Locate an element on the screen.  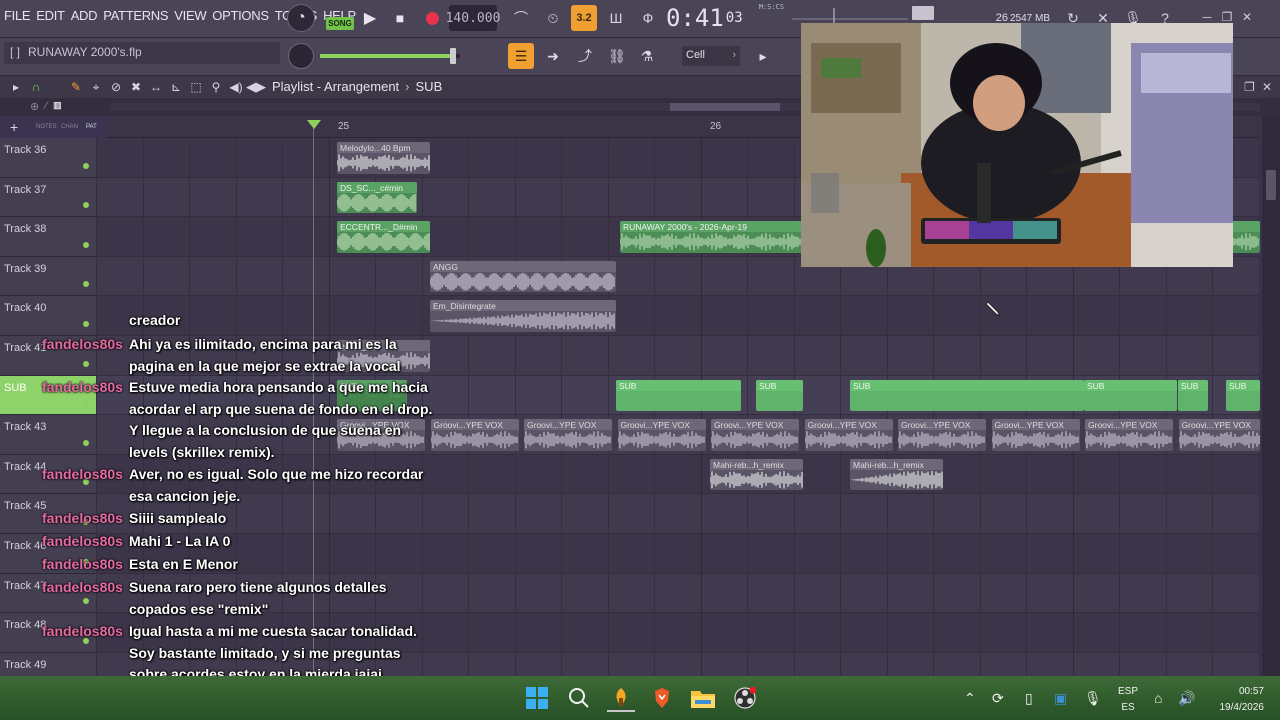
track-header: Track 39 is located at coordinates (48, 277).